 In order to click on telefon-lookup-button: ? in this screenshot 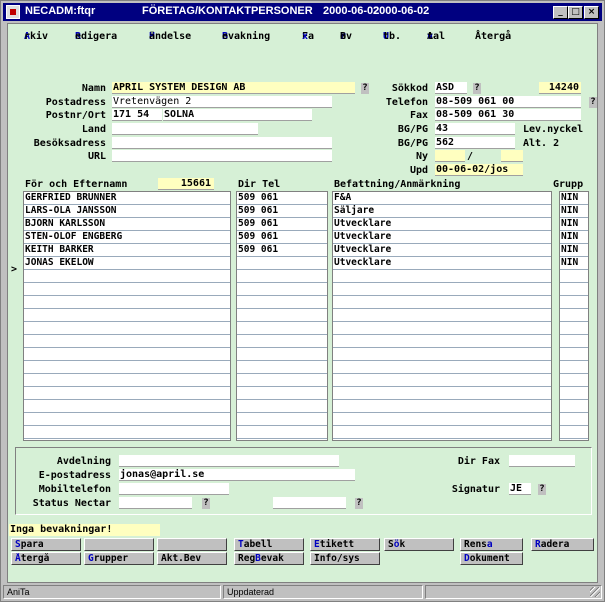, I will do `click(593, 102)`.